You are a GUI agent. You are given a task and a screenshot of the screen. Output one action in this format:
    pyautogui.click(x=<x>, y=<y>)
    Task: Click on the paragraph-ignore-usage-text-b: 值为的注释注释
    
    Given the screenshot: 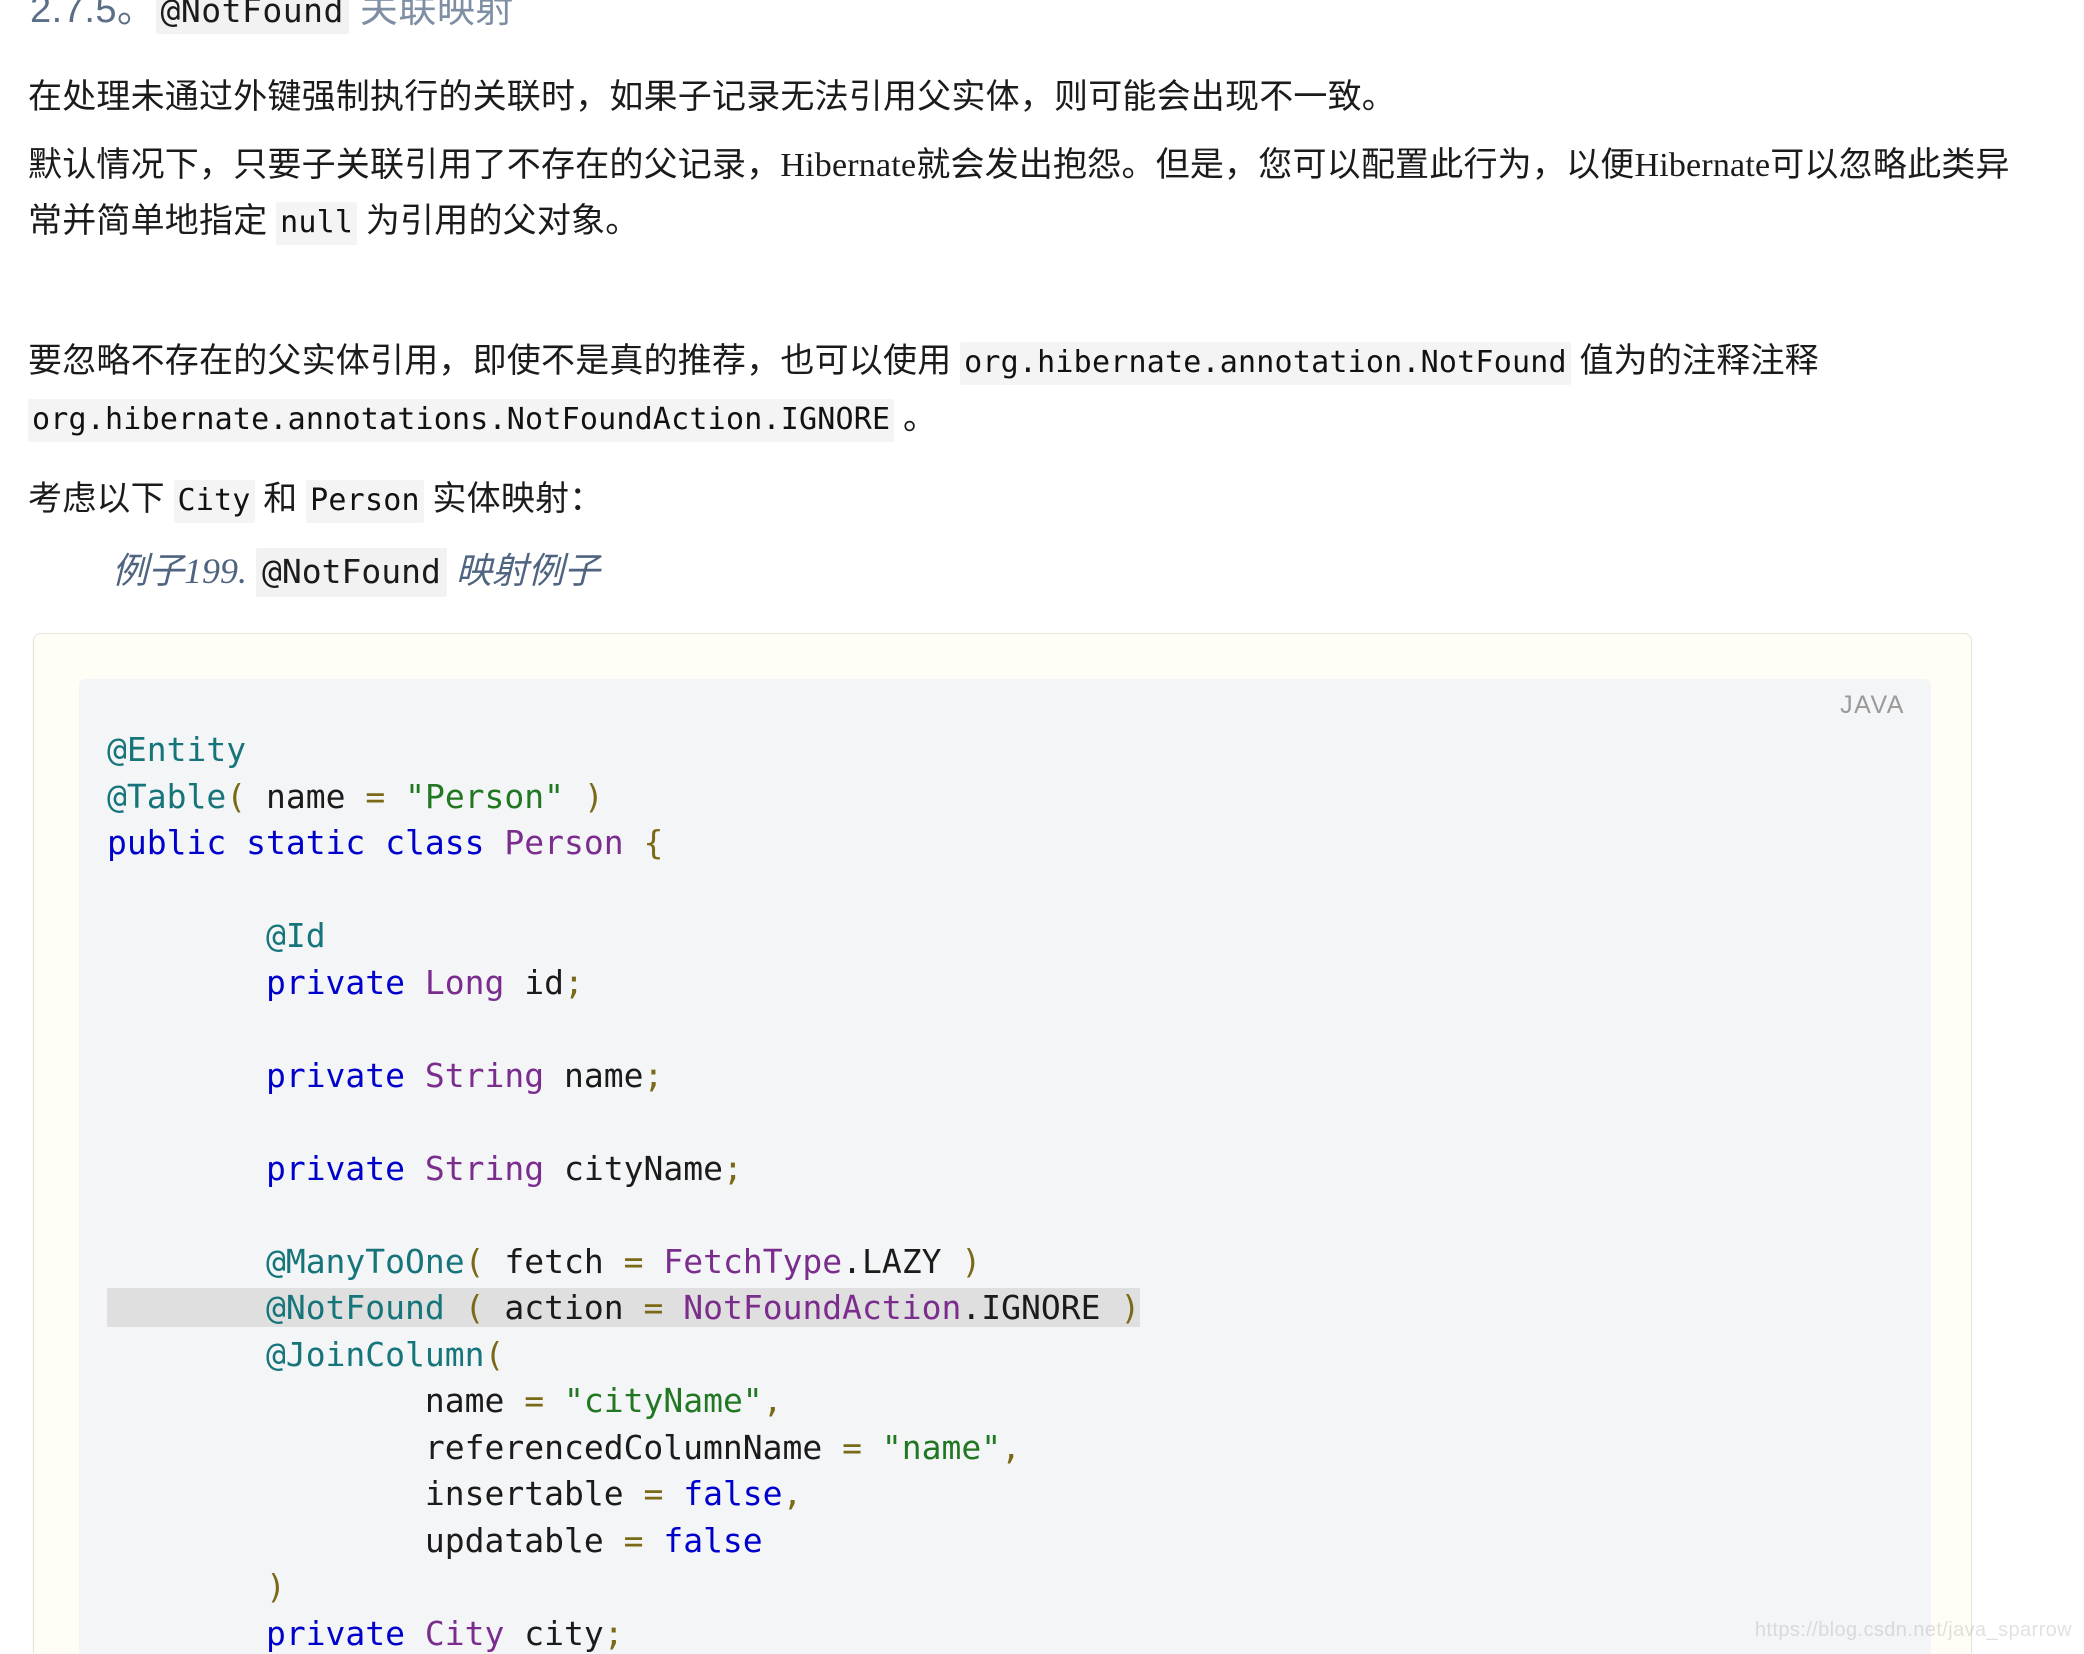 What is the action you would take?
    pyautogui.click(x=1694, y=361)
    